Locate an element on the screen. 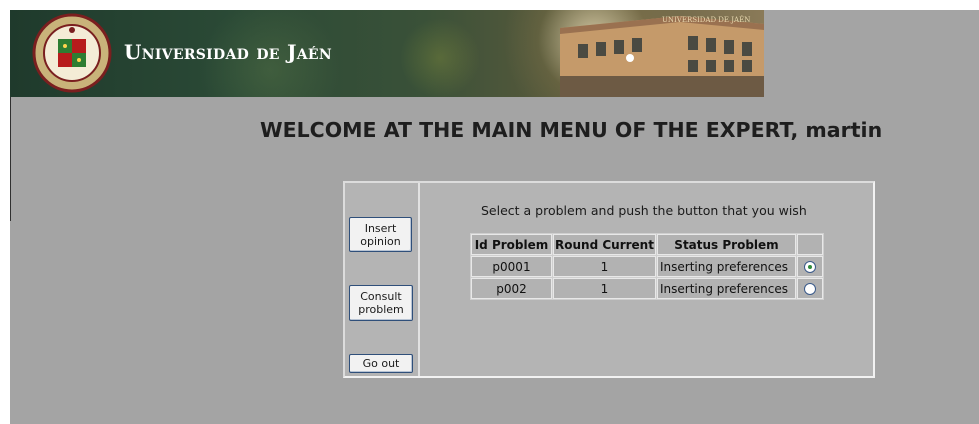  insert-opinion-label: Insert opinion is located at coordinates (380, 234).